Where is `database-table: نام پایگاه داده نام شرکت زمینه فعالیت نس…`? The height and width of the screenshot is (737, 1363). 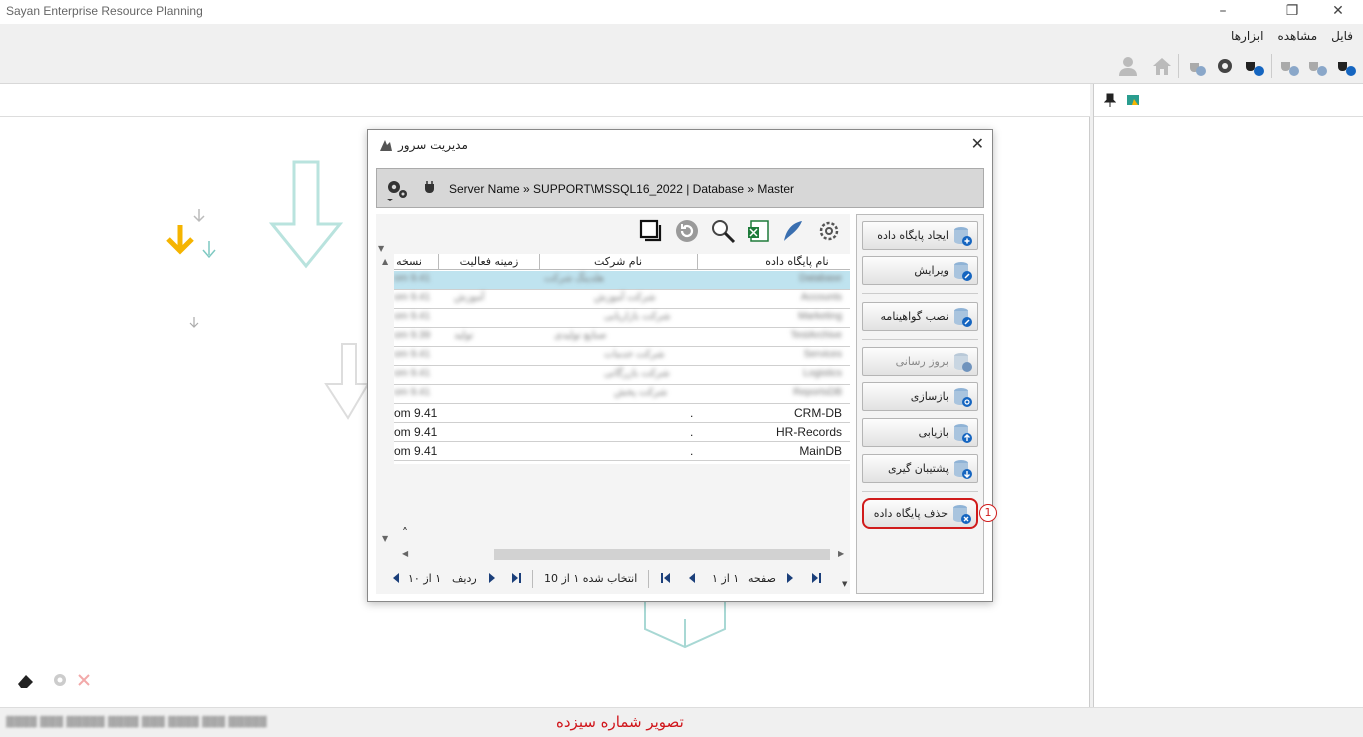
database-table: نام پایگاه داده نام شرکت زمینه فعالیت نس… is located at coordinates (622, 359).